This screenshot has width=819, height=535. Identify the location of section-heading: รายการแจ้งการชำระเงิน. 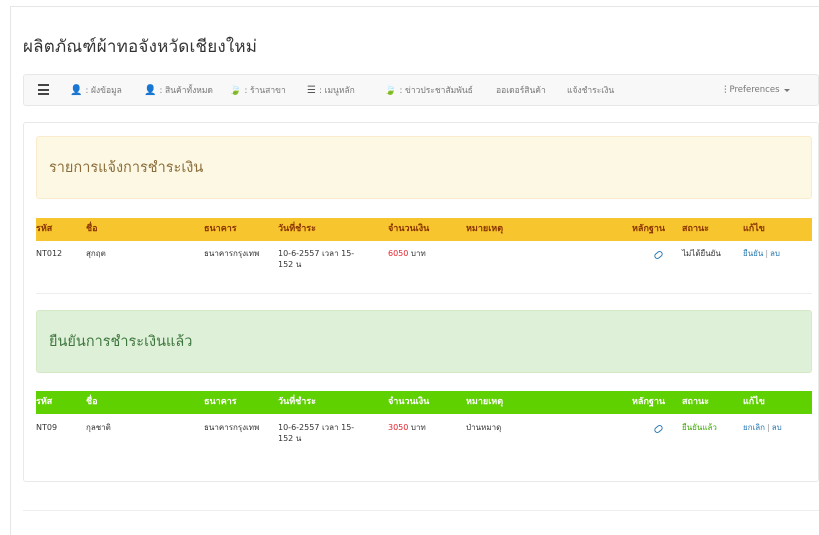
(126, 168).